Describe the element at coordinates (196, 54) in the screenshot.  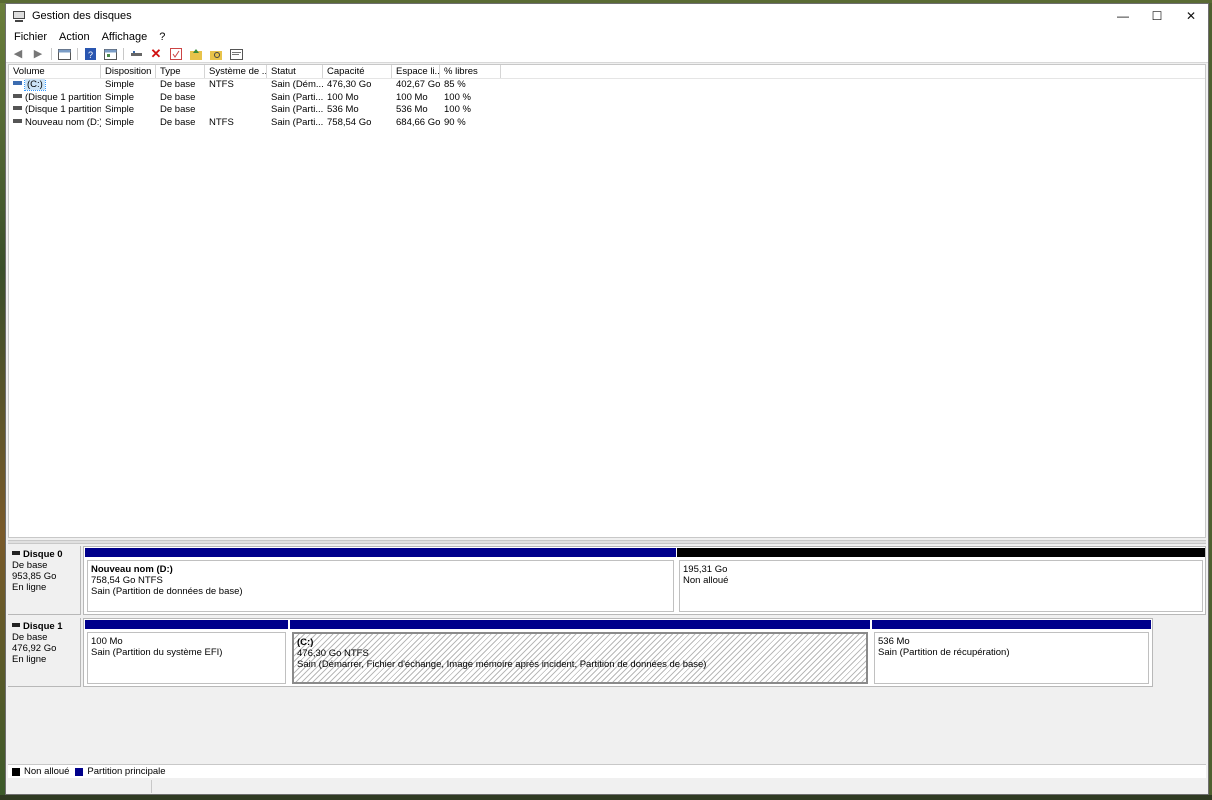
I see `folder-up-icon` at that location.